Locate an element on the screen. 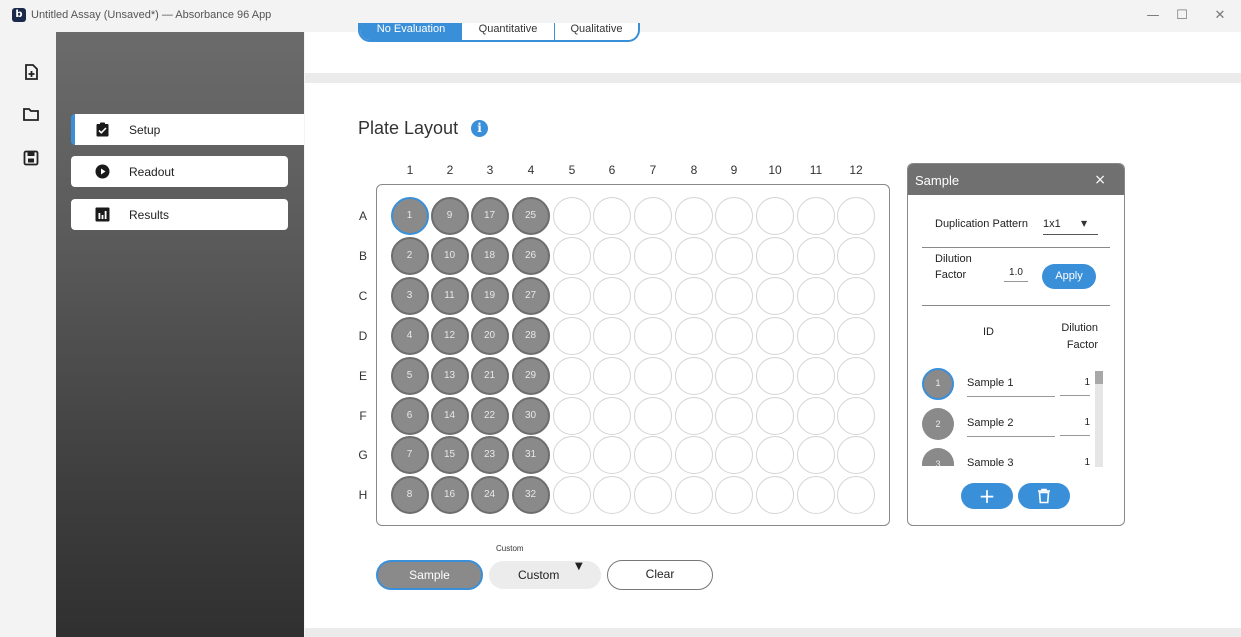 The image size is (1241, 637). save-icon is located at coordinates (31, 158).